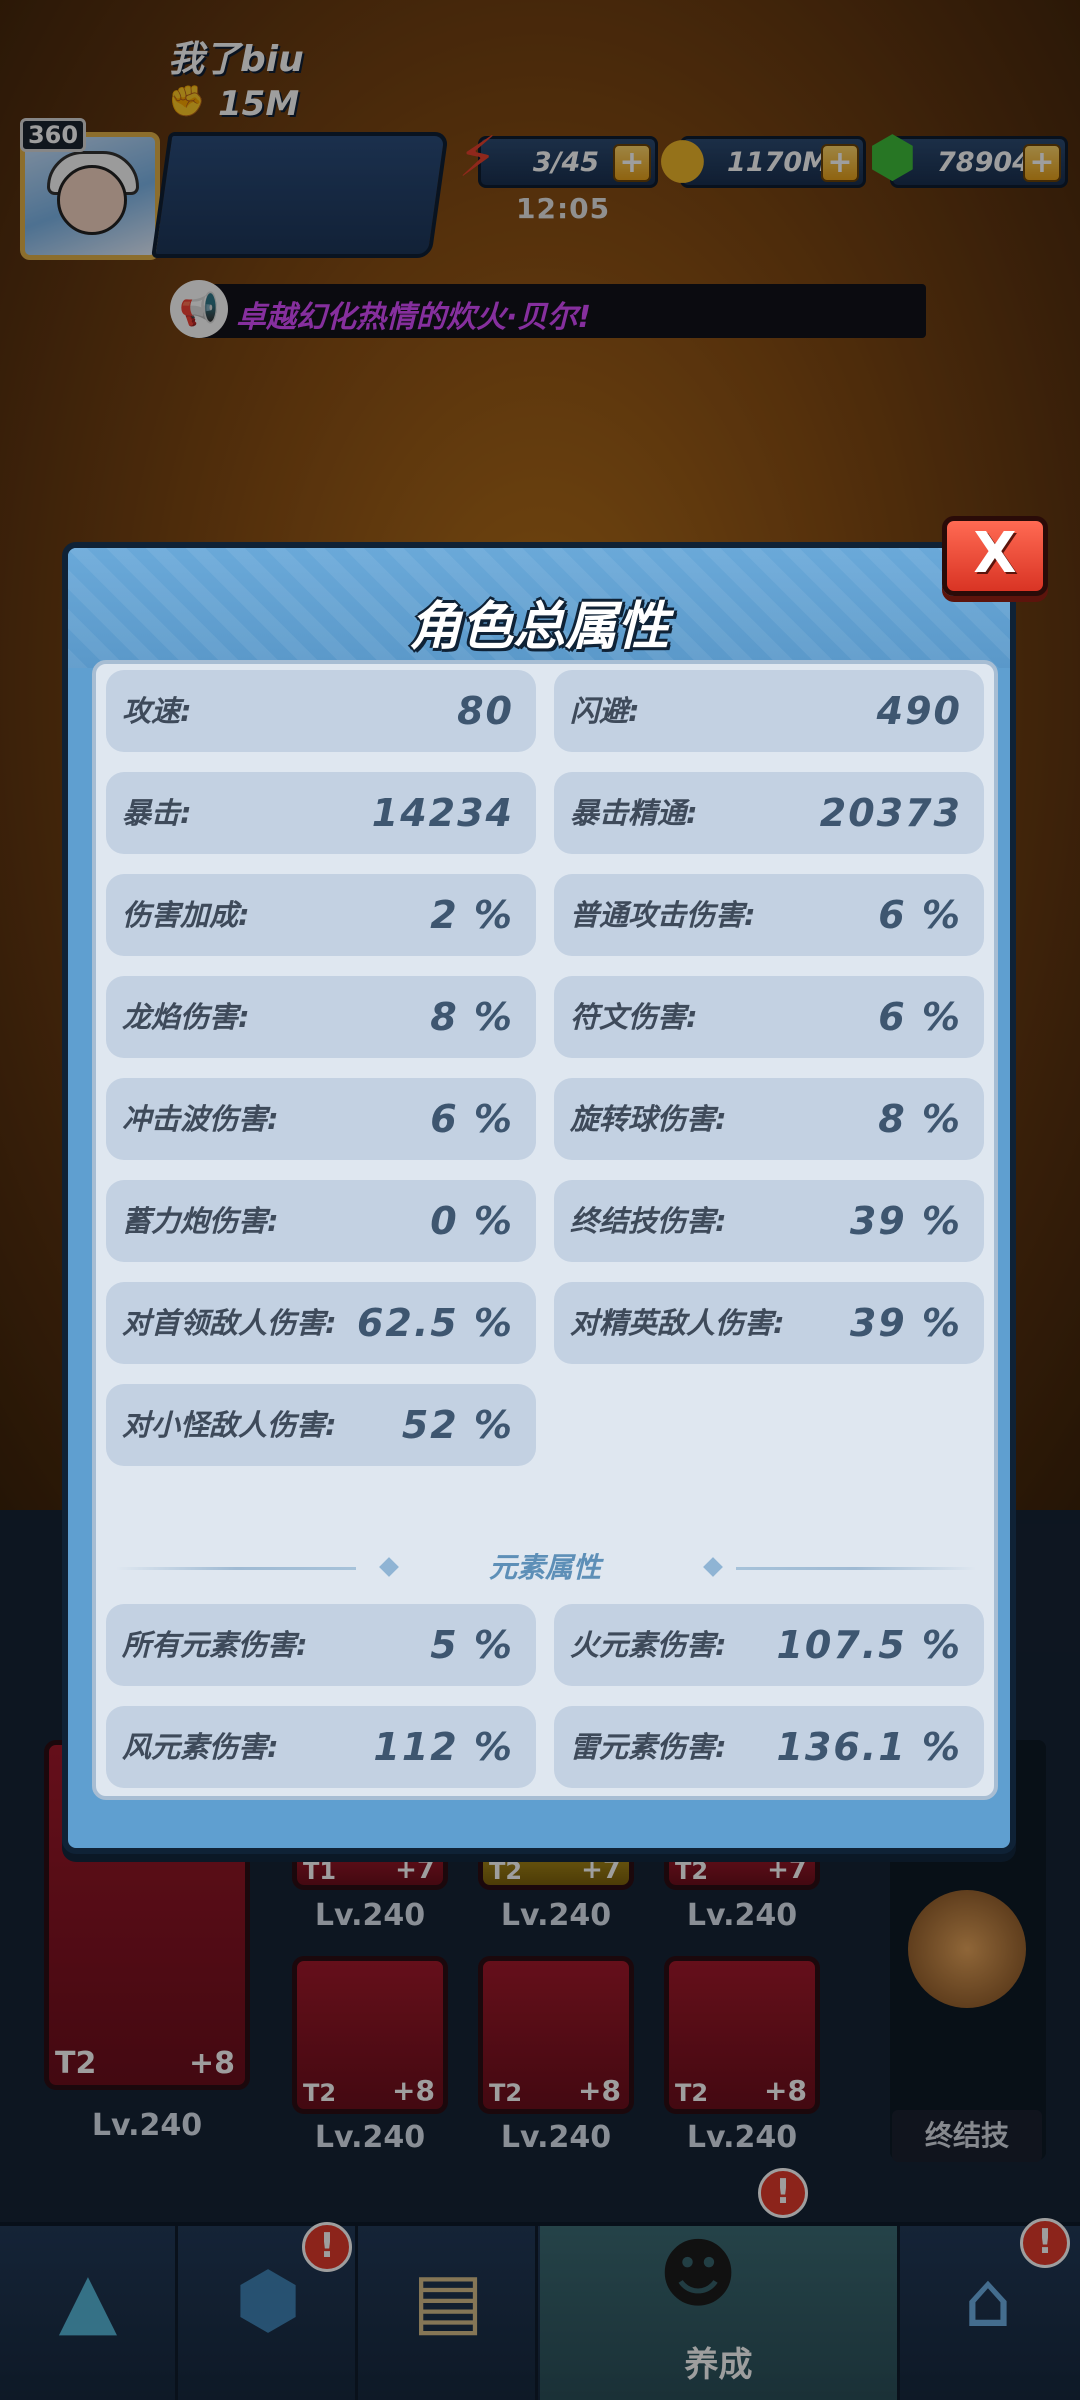 The height and width of the screenshot is (2400, 1080). What do you see at coordinates (769, 1747) in the screenshot?
I see `stat-row: 雷元素伤害: 136.1 %` at bounding box center [769, 1747].